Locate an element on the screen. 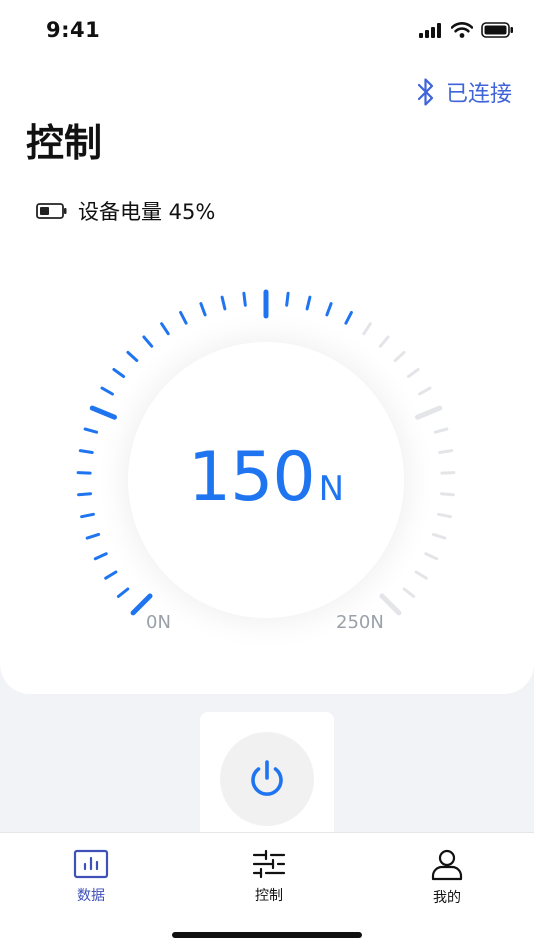 The width and height of the screenshot is (534, 951). power-card is located at coordinates (267, 777).